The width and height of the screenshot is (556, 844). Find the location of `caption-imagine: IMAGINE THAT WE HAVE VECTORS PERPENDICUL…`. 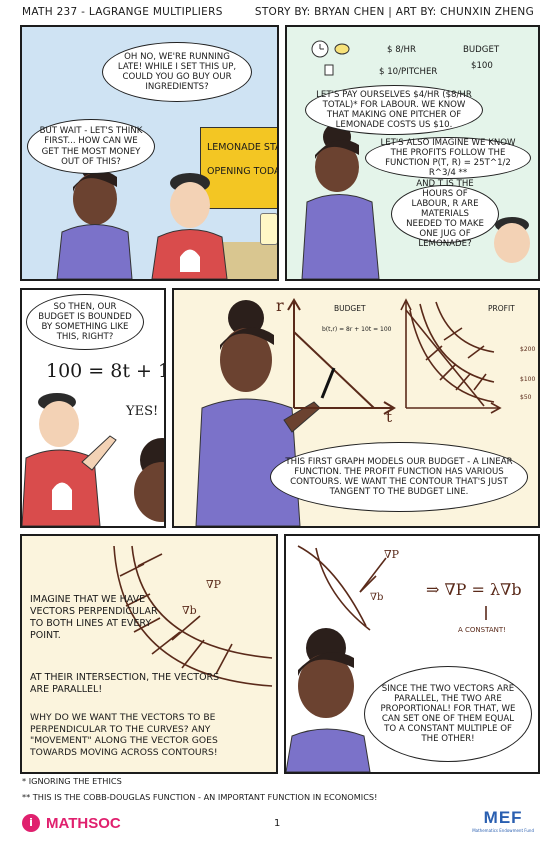

caption-imagine: IMAGINE THAT WE HAVE VECTORS PERPENDICUL… is located at coordinates (94, 617).